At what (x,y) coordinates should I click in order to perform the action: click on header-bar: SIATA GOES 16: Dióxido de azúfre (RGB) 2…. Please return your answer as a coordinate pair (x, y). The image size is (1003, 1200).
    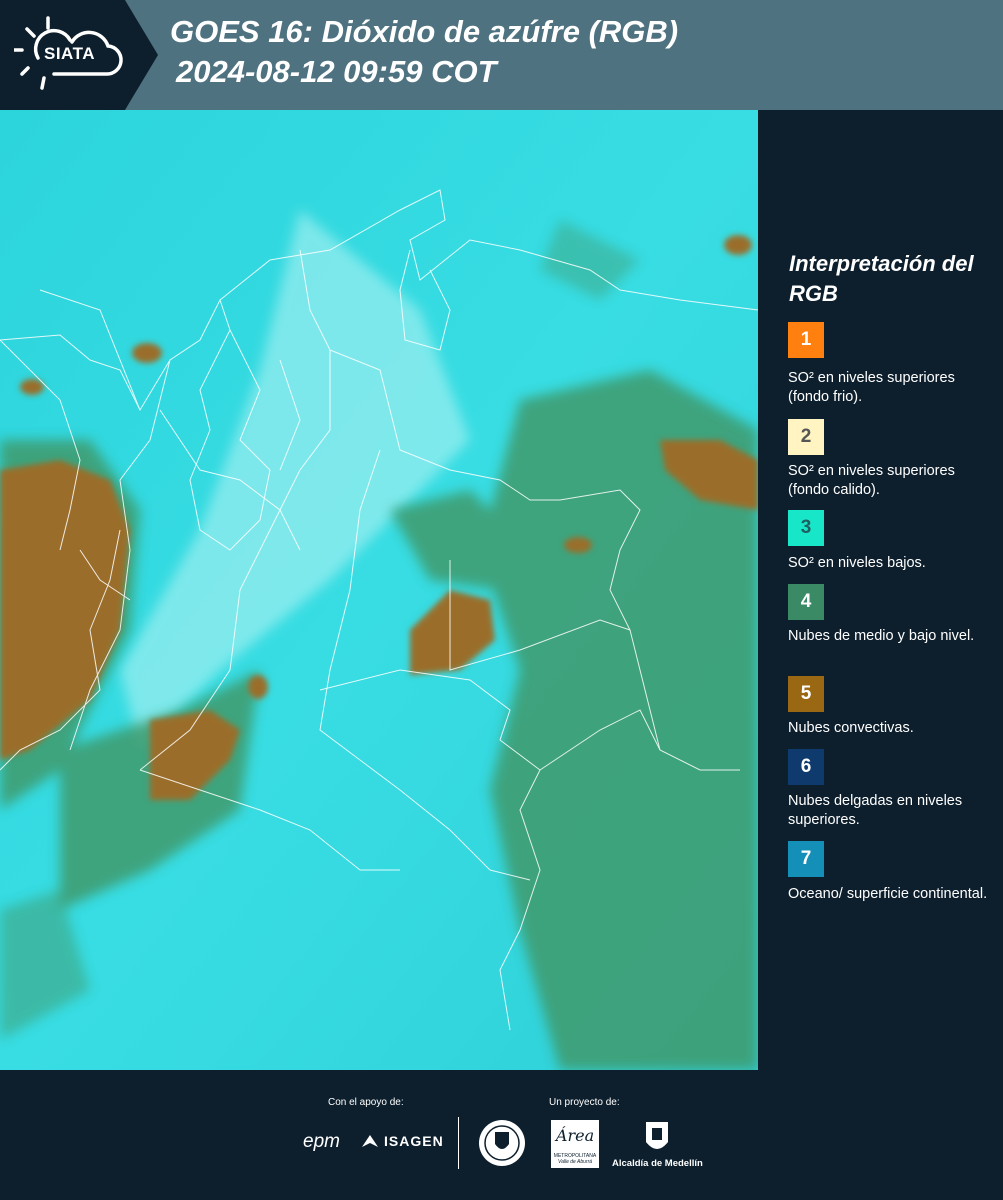
    Looking at the image, I should click on (501, 55).